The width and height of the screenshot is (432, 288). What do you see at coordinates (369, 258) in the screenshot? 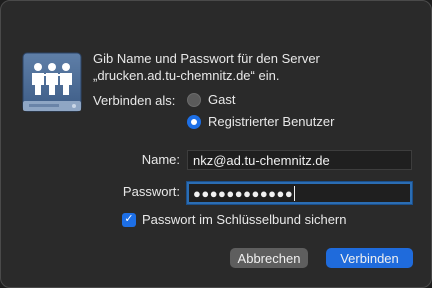
I see `connect-button: Verbinden` at bounding box center [369, 258].